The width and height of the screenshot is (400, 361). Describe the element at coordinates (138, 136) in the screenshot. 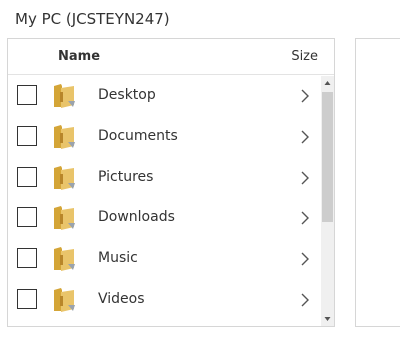

I see `folder-label: Documents` at that location.